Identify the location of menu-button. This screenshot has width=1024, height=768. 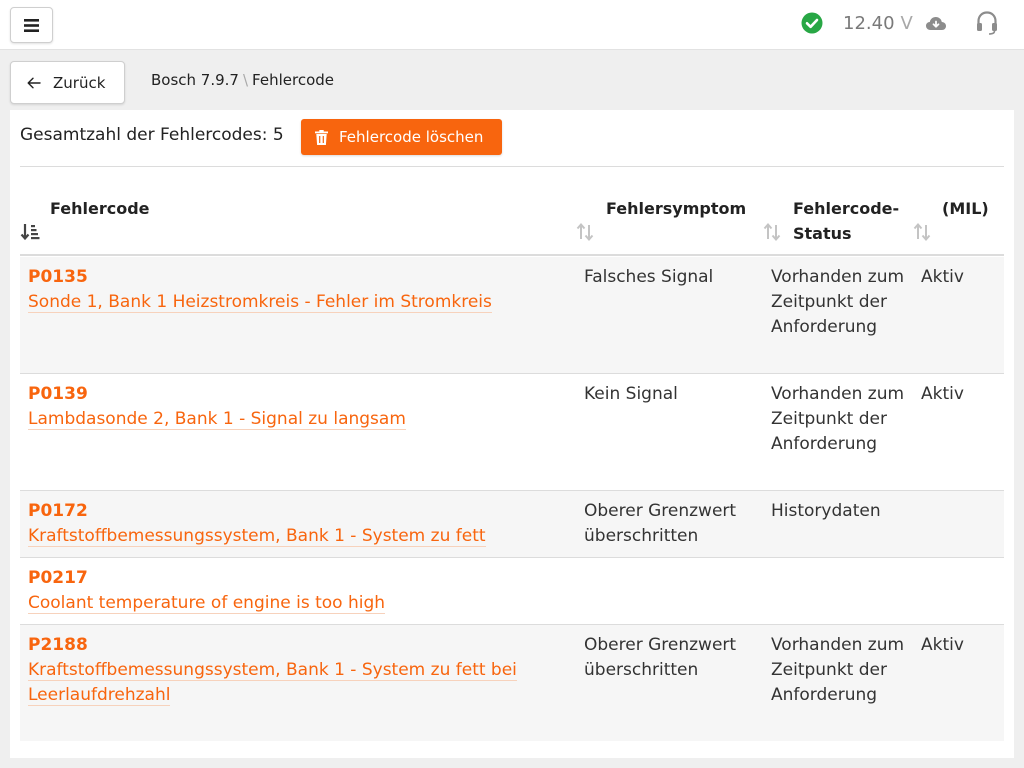
(31, 25).